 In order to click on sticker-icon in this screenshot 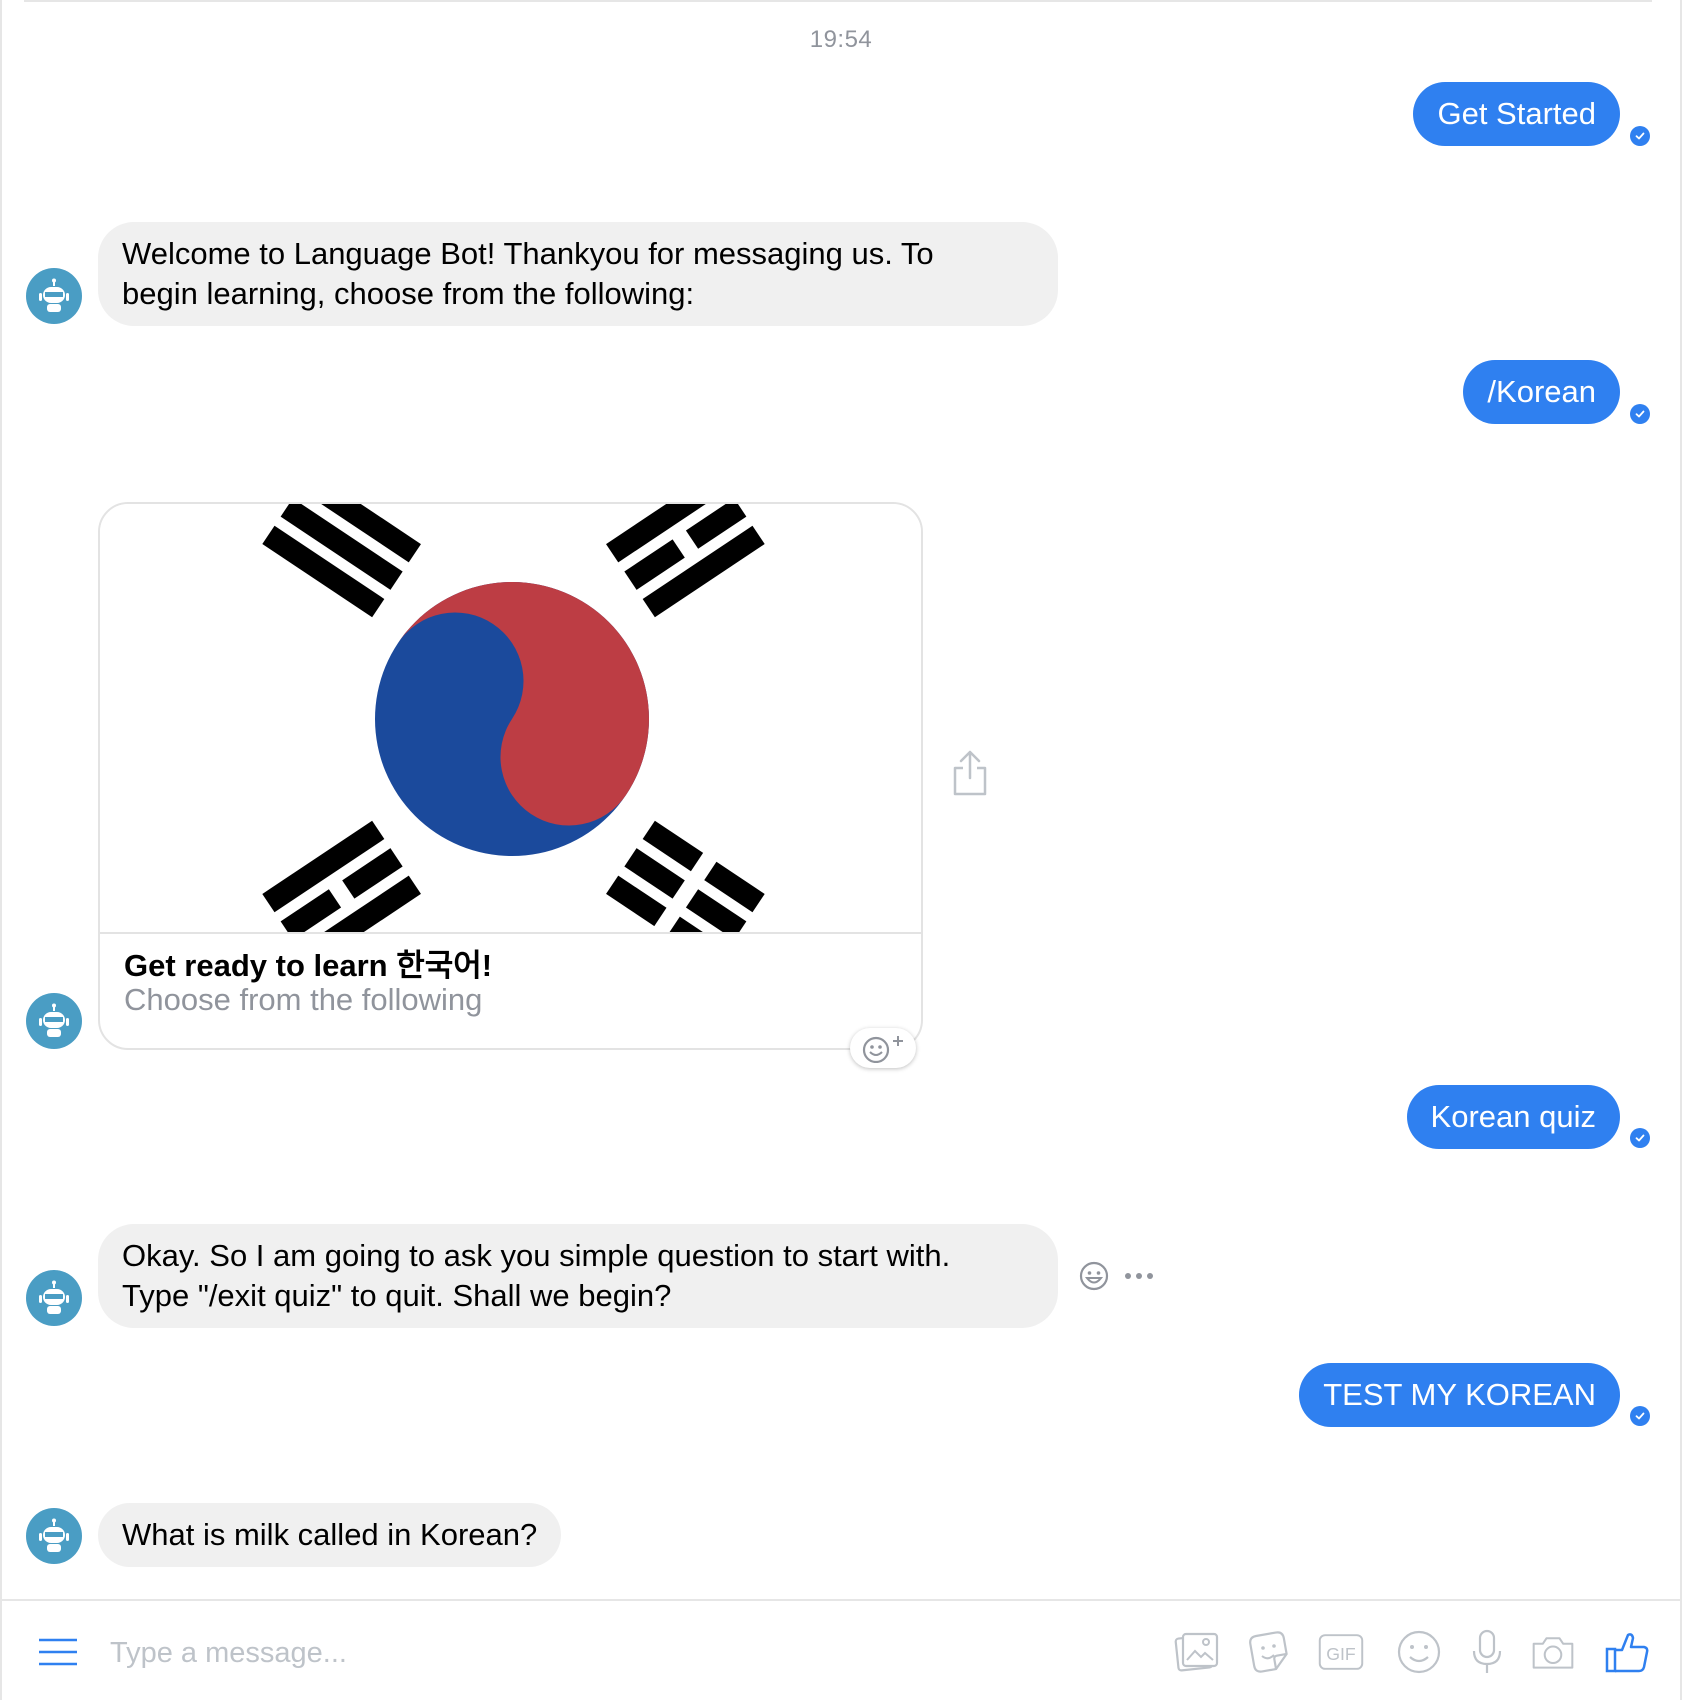, I will do `click(1269, 1652)`.